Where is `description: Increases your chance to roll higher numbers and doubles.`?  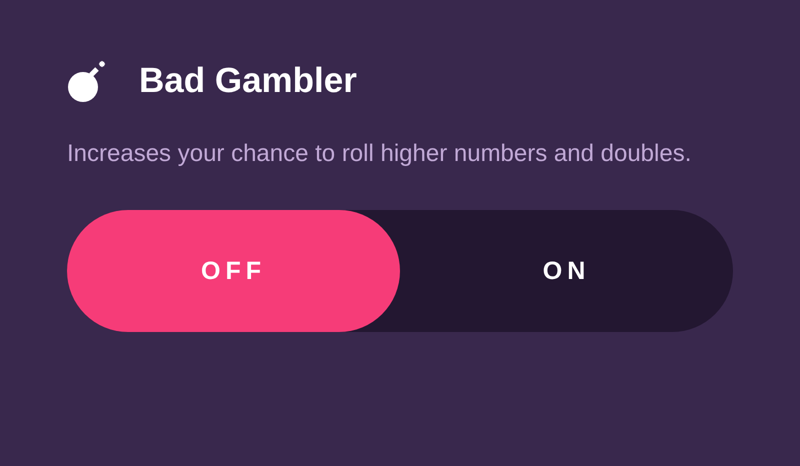
description: Increases your chance to roll higher numbers and doubles. is located at coordinates (379, 154).